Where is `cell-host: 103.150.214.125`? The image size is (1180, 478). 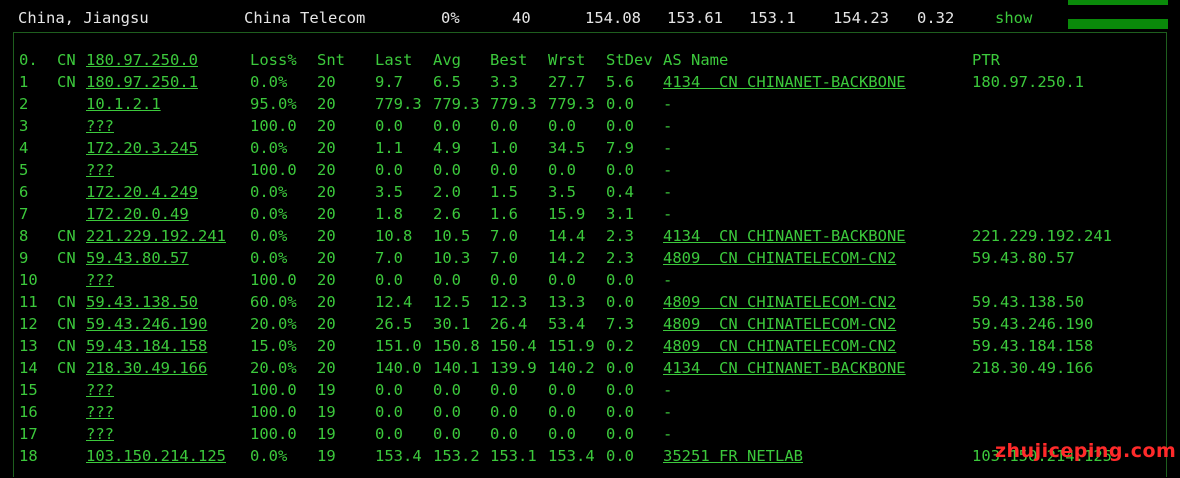 cell-host: 103.150.214.125 is located at coordinates (156, 456).